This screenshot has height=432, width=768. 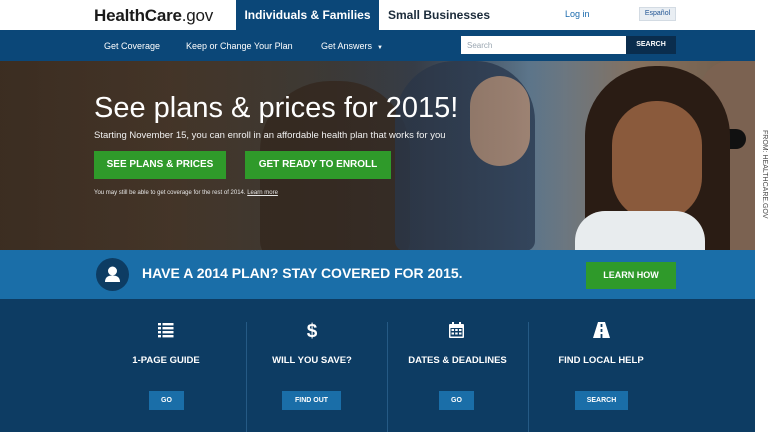 What do you see at coordinates (166, 332) in the screenshot?
I see `list-icon` at bounding box center [166, 332].